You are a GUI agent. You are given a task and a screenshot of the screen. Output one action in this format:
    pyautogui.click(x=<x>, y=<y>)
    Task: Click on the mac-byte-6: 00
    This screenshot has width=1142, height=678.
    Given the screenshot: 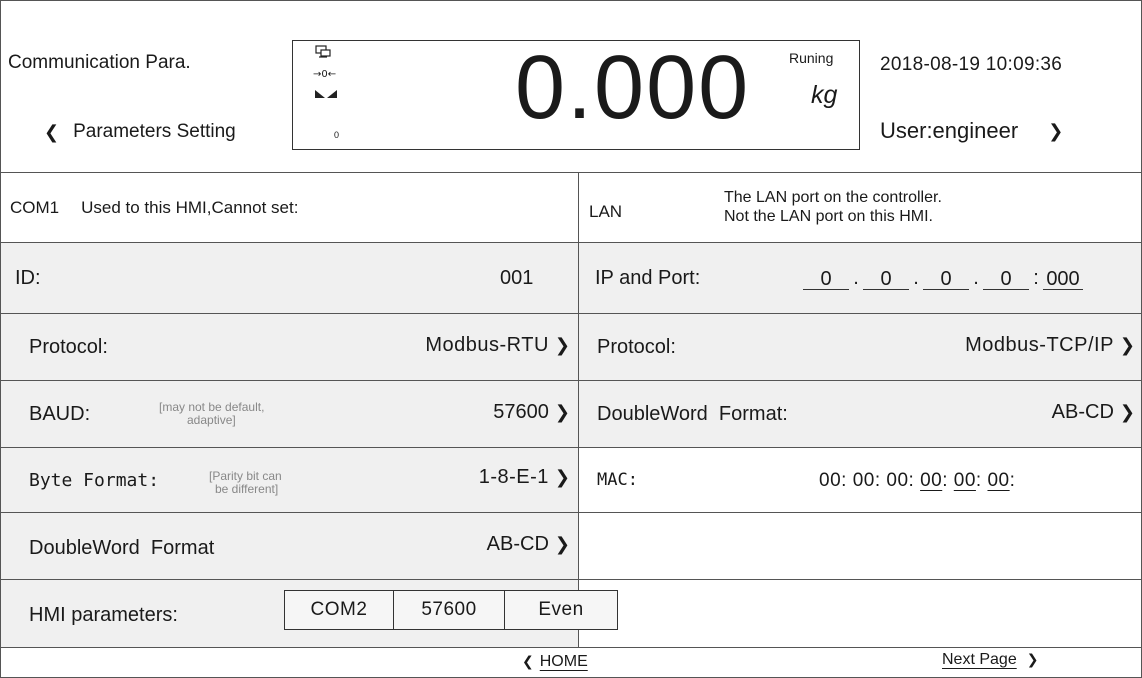 What is the action you would take?
    pyautogui.click(x=998, y=480)
    